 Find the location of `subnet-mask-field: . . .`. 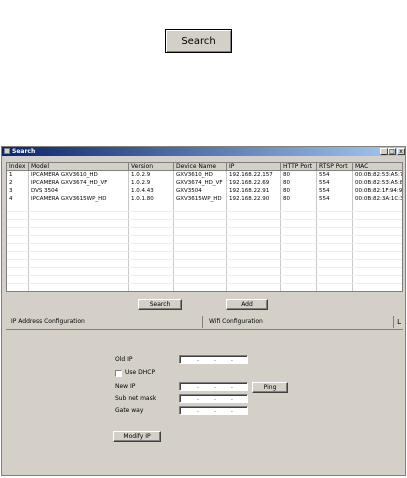

subnet-mask-field: . . . is located at coordinates (213, 398).